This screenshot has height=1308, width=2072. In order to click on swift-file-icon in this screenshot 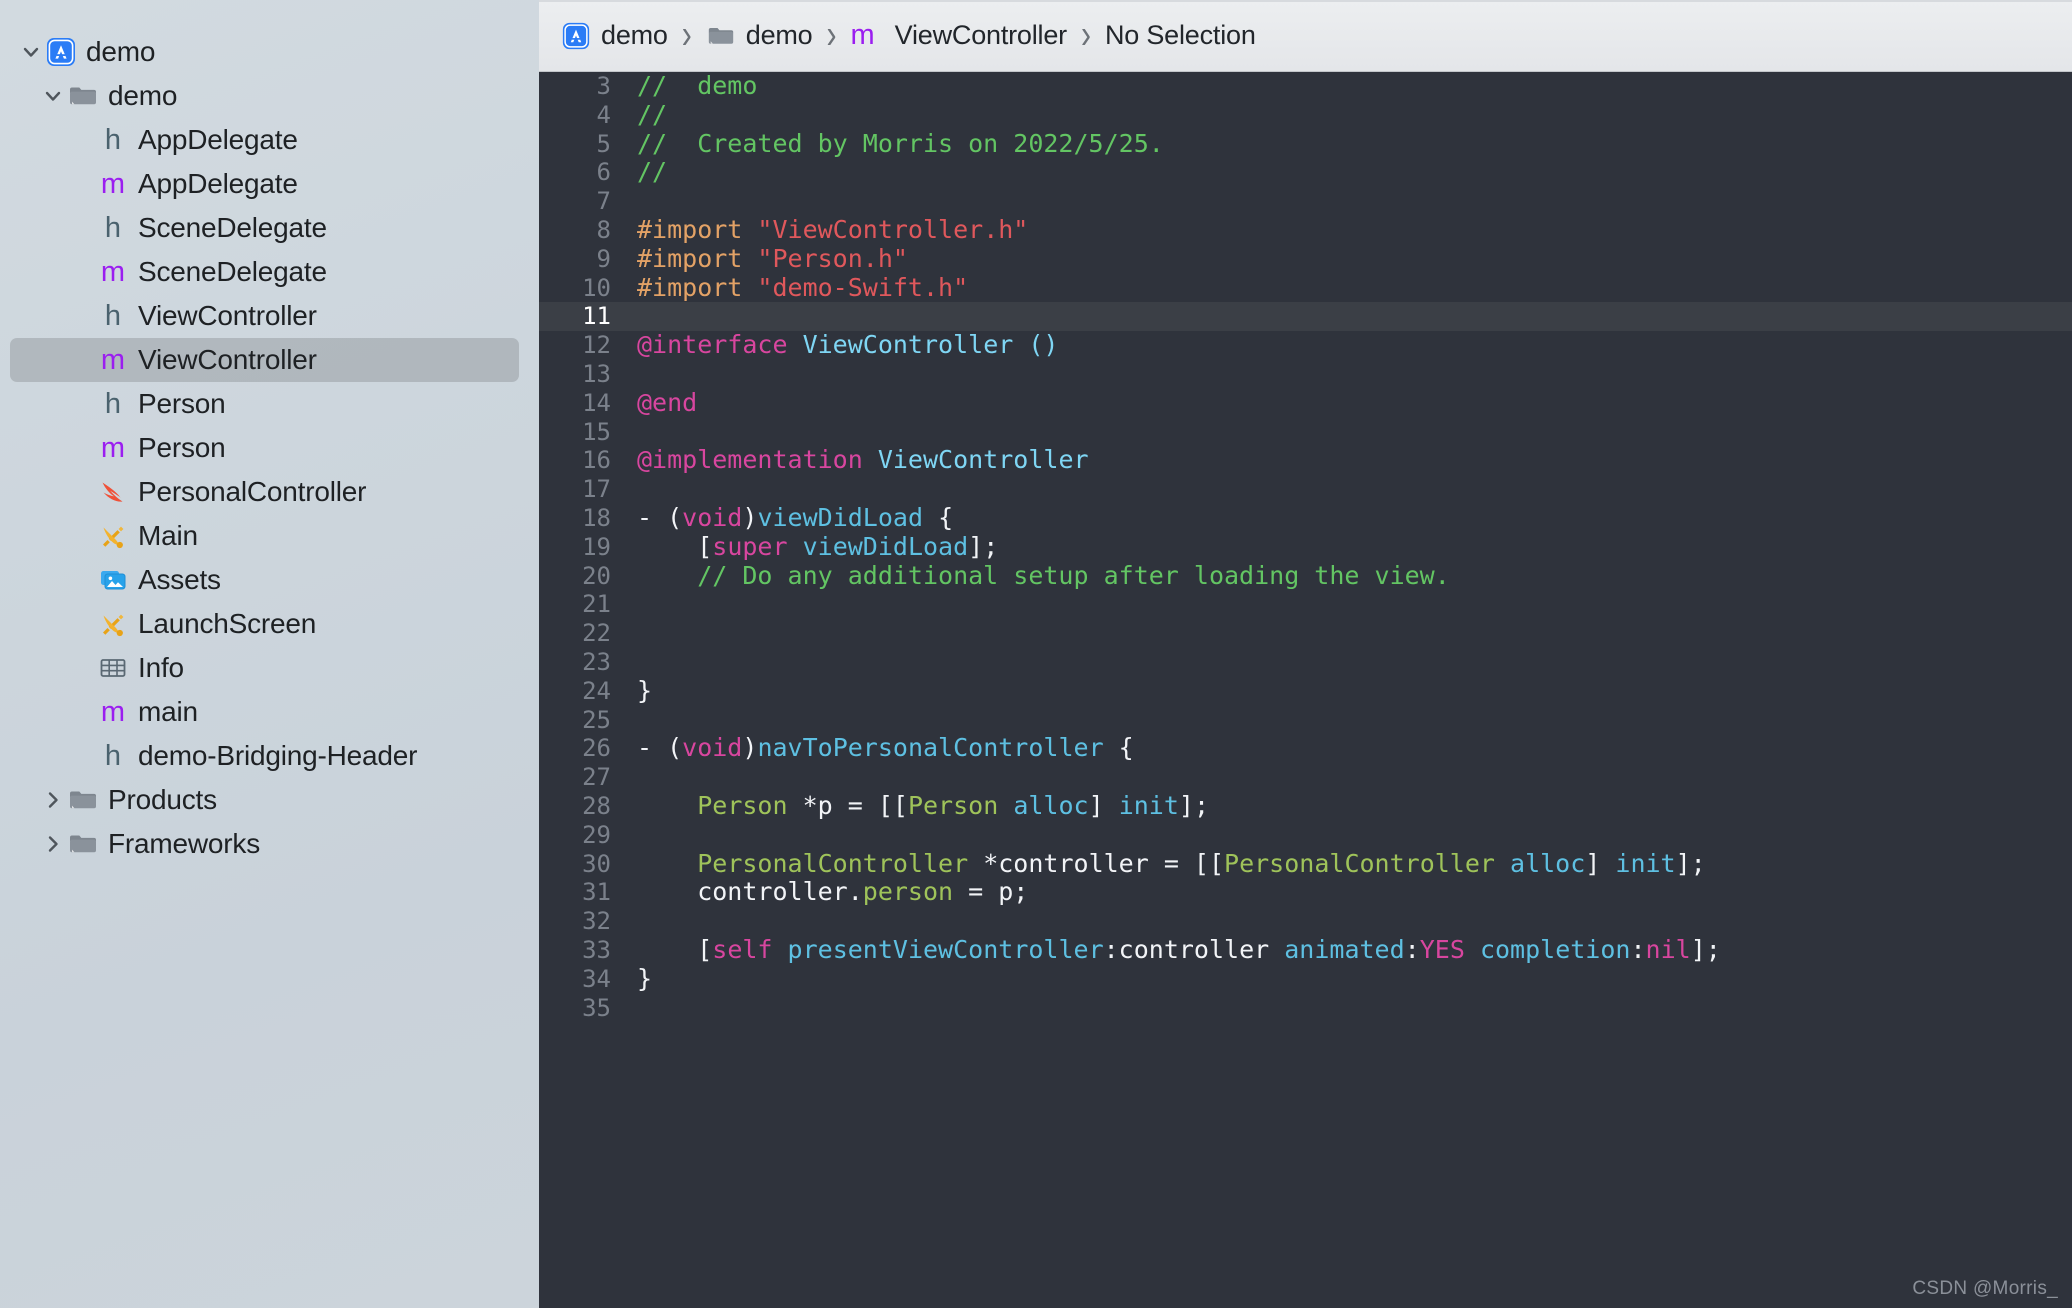, I will do `click(113, 492)`.